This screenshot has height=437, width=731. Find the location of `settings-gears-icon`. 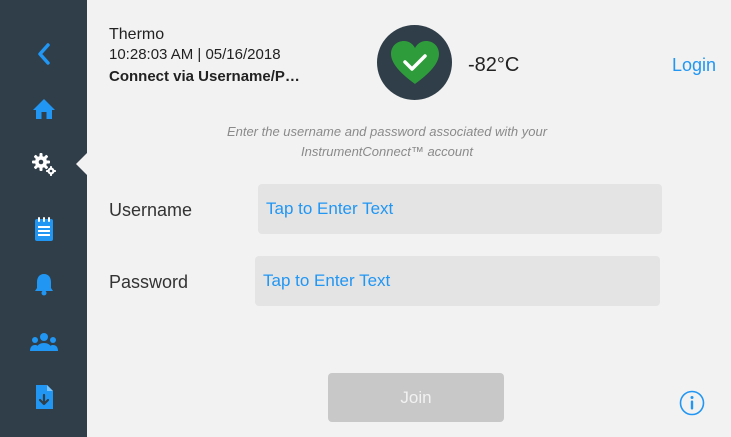

settings-gears-icon is located at coordinates (43, 164).